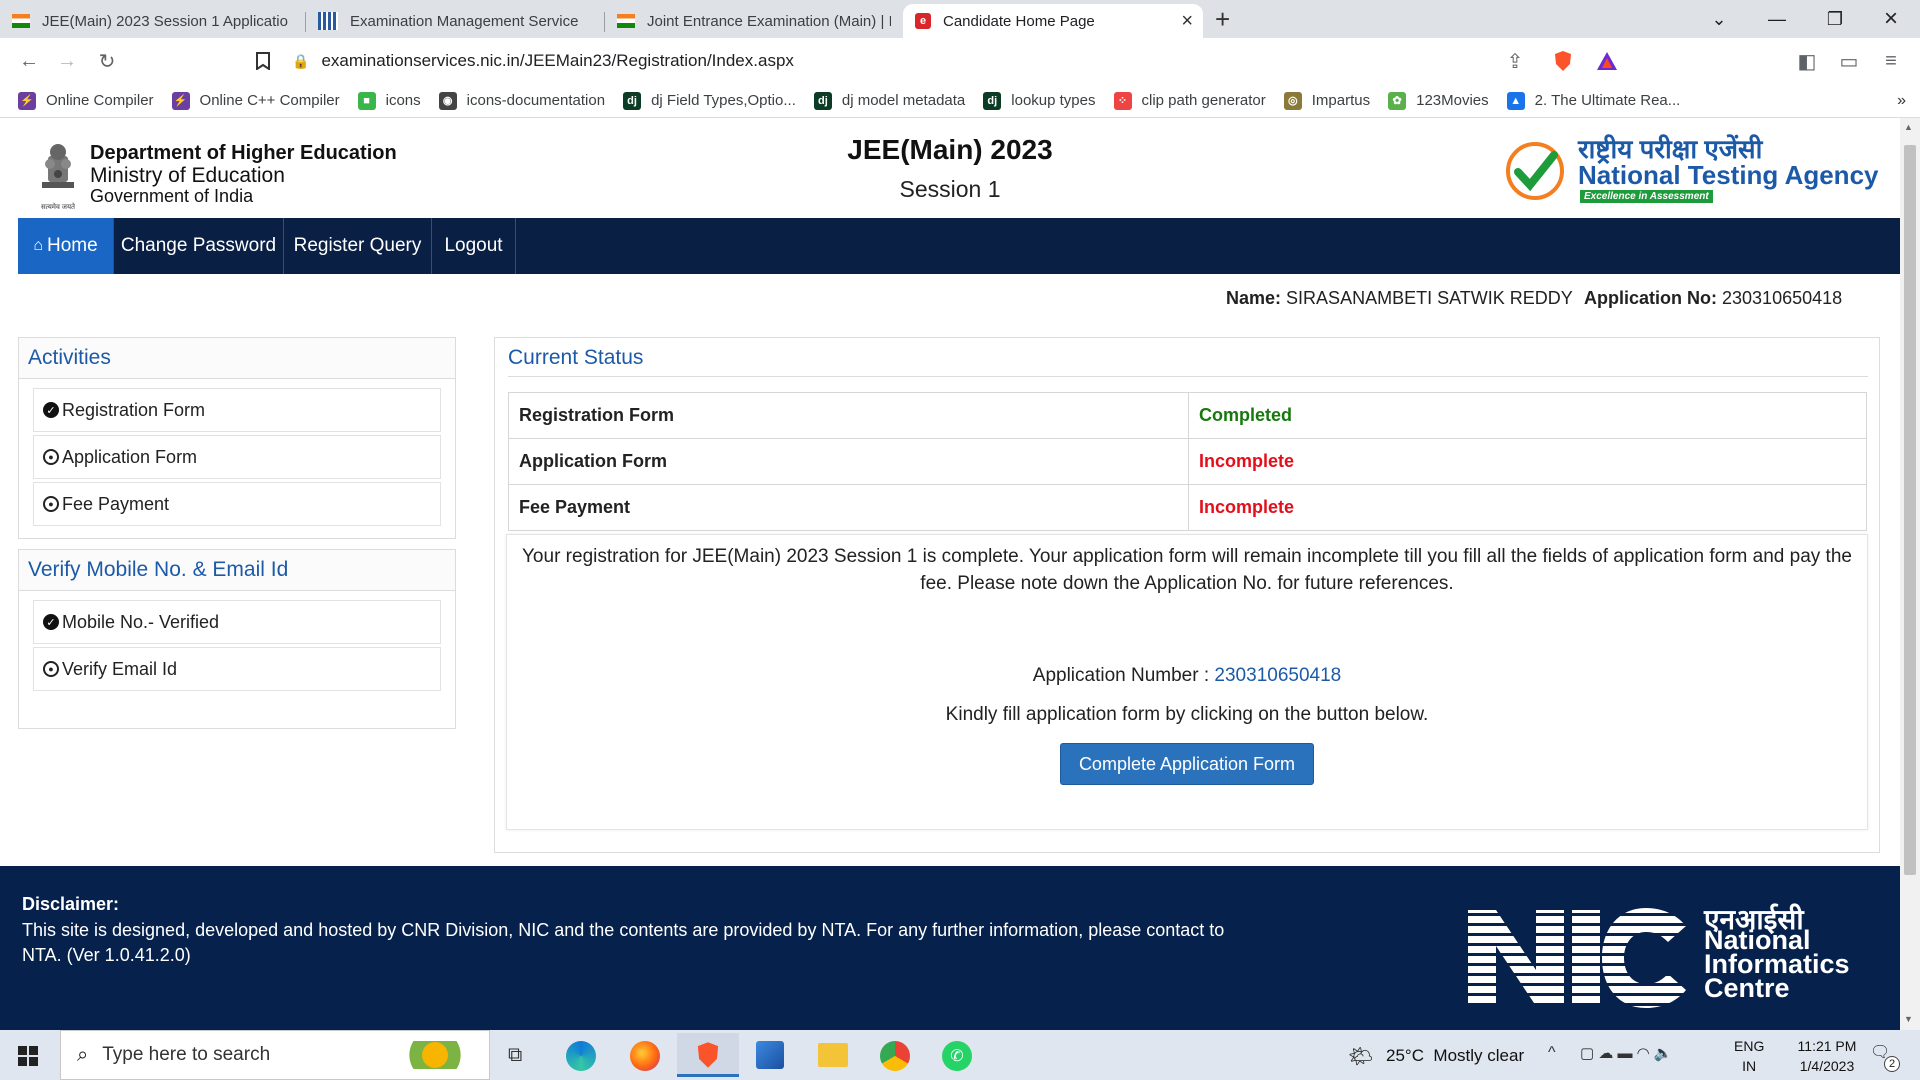 Image resolution: width=1920 pixels, height=1080 pixels. I want to click on chrome-icon, so click(895, 1056).